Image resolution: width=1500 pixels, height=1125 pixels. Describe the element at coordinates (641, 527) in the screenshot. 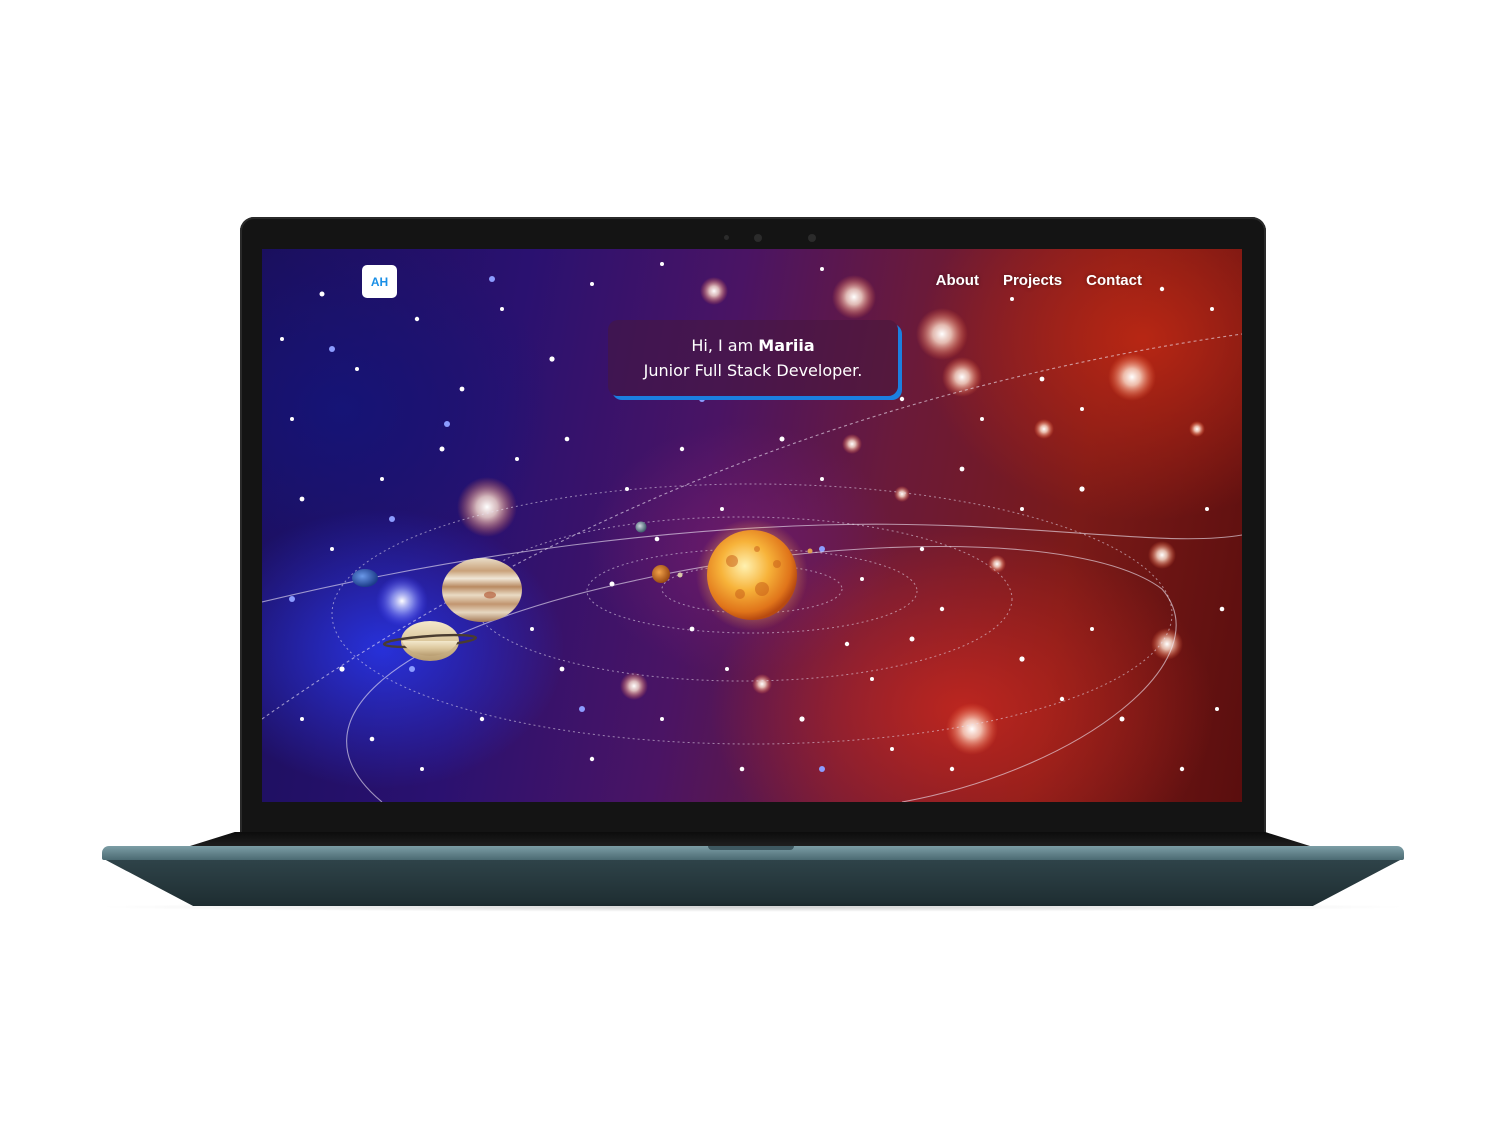

I see `earth-planet` at that location.